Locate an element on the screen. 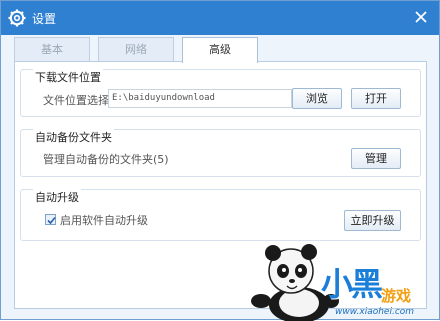  window-title: 设置 is located at coordinates (44, 19).